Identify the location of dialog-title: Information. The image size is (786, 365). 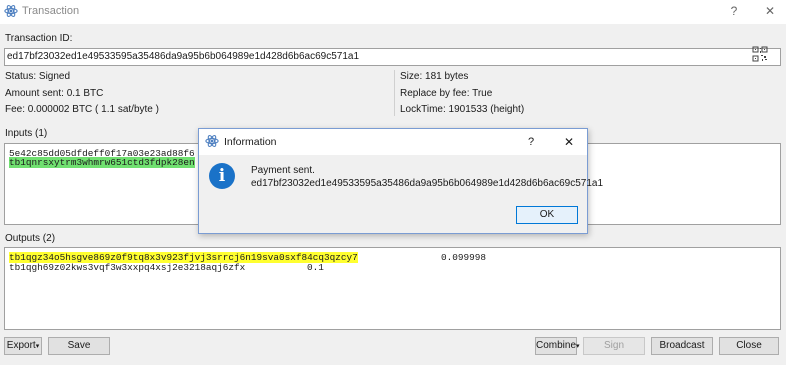
(250, 142).